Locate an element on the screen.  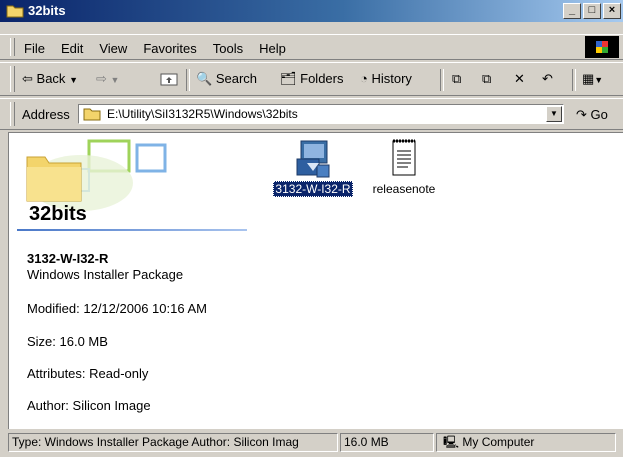
folders-label: Folders is located at coordinates (322, 78).